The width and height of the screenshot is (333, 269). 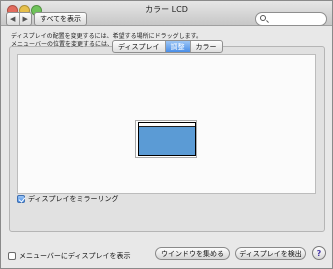 I want to click on mirror-displays-checkbox, so click(x=21, y=199).